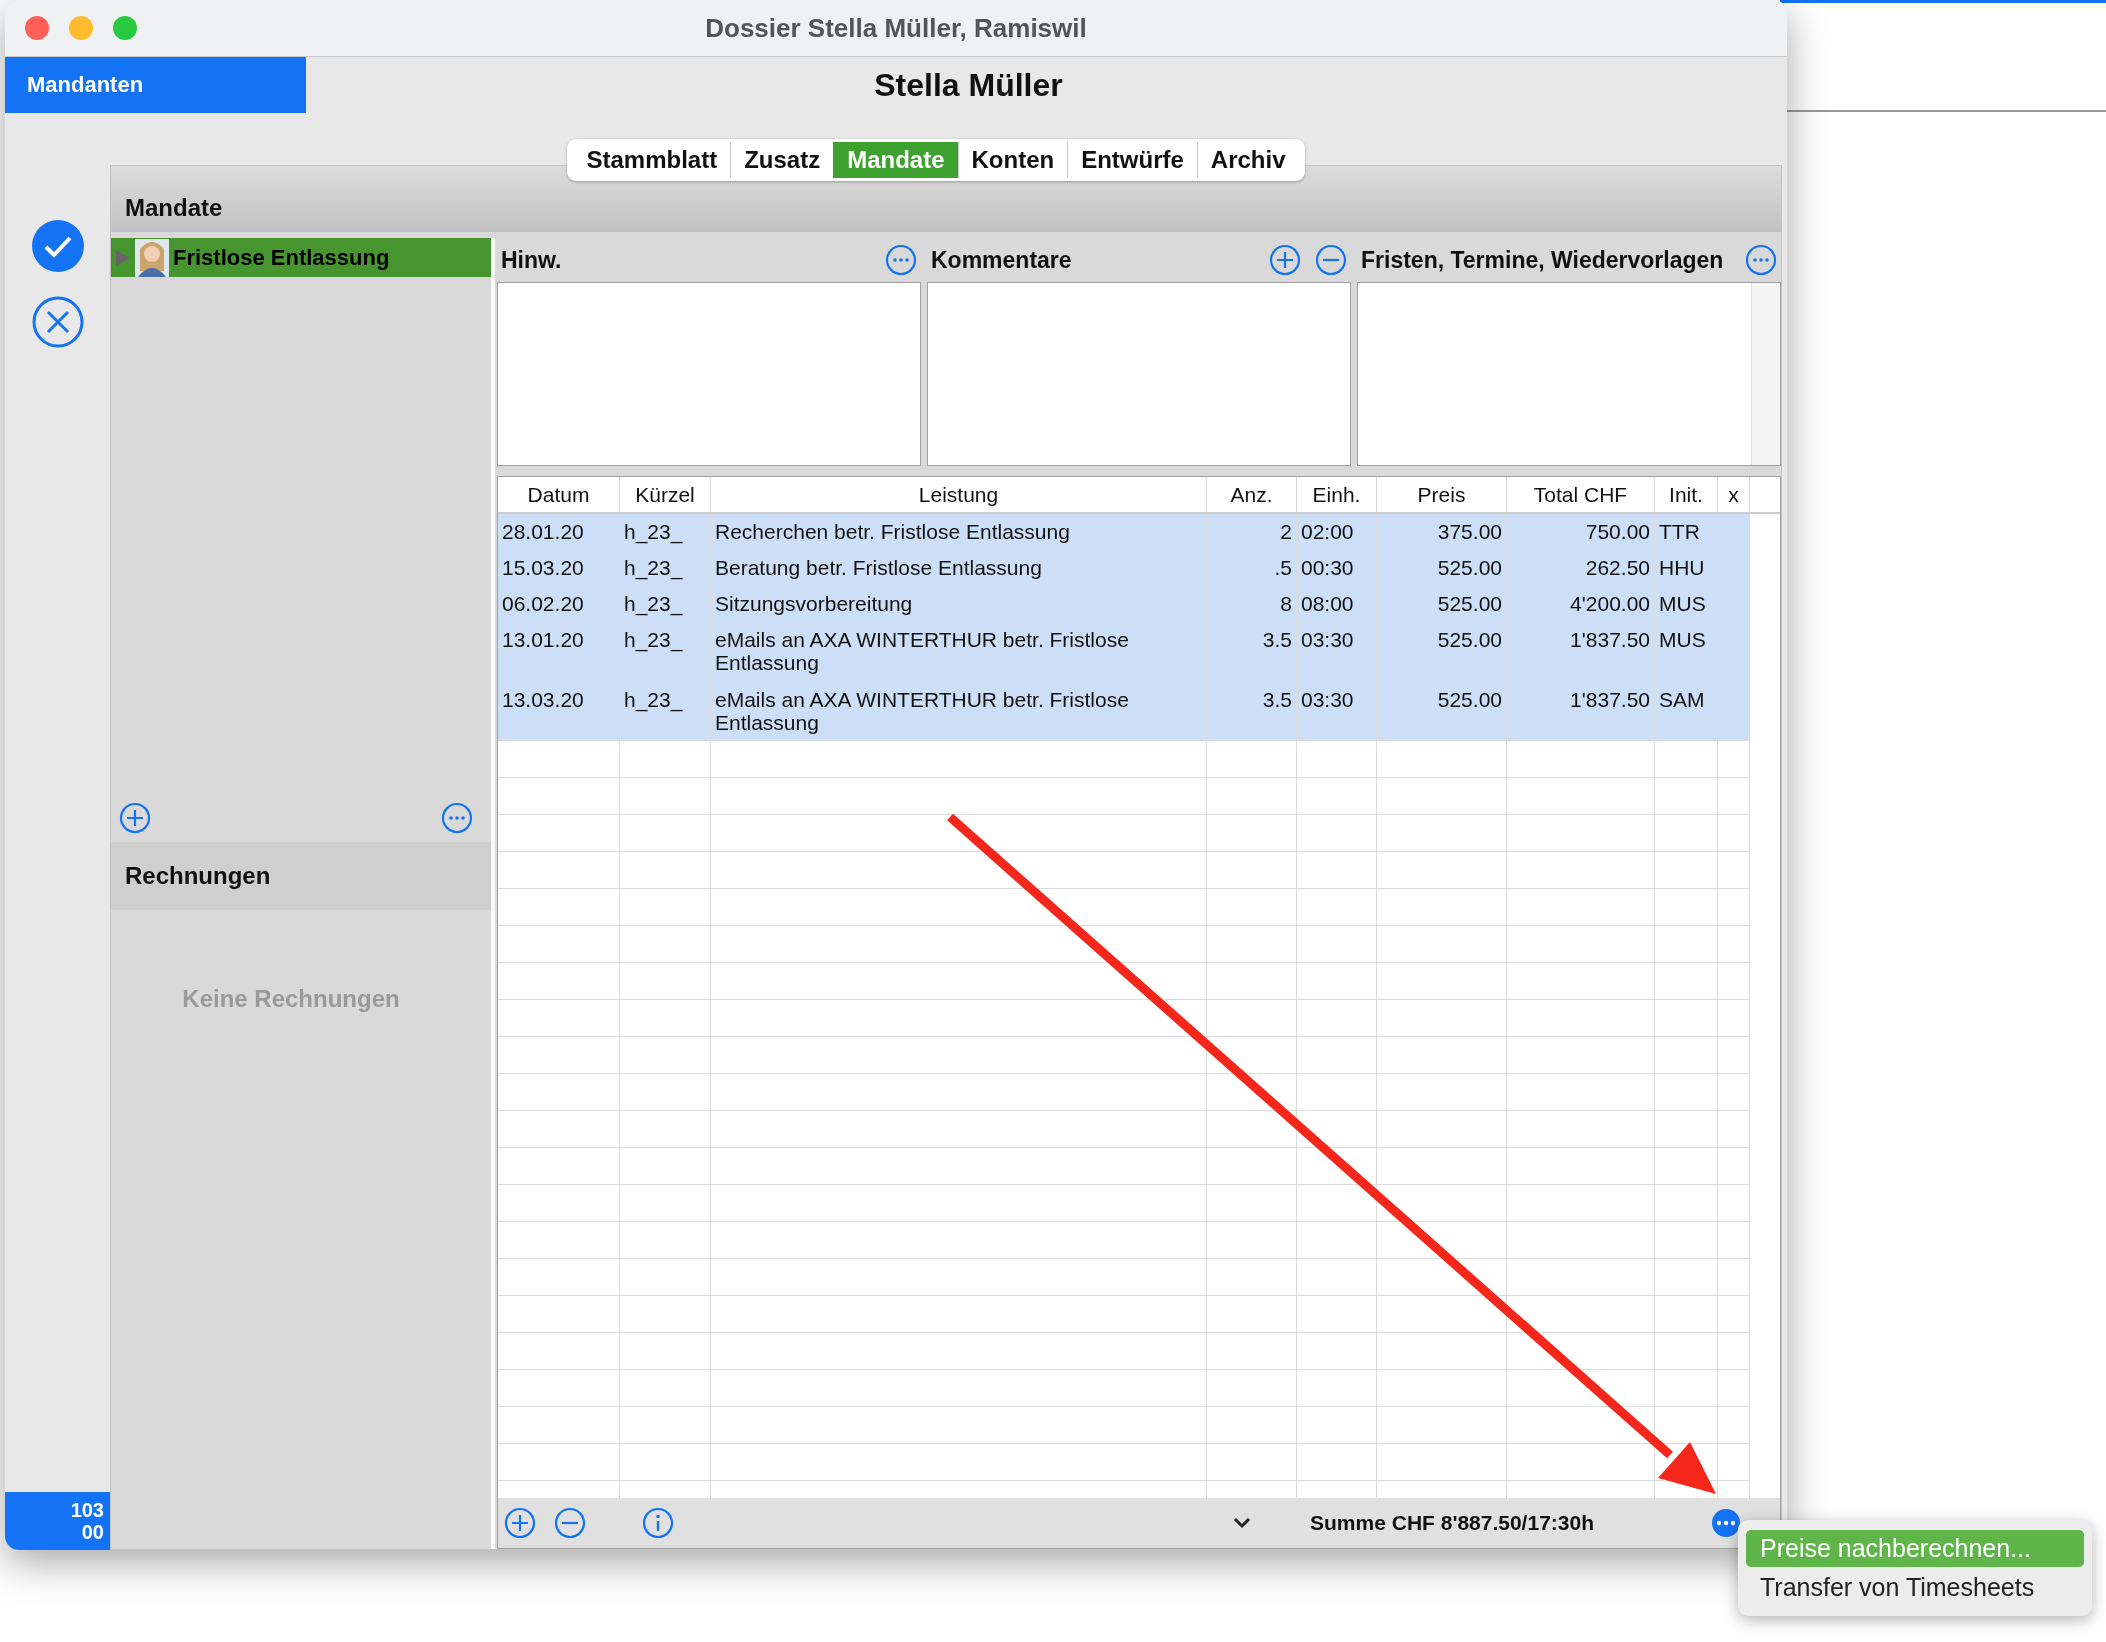 Image resolution: width=2106 pixels, height=1642 pixels. Describe the element at coordinates (125, 28) in the screenshot. I see `zoom-button` at that location.